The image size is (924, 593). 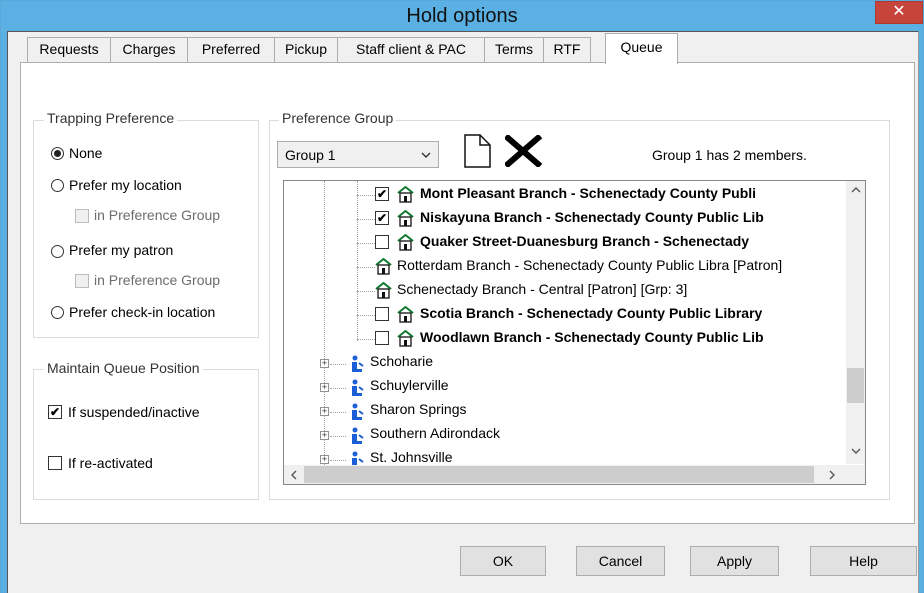 What do you see at coordinates (82, 216) in the screenshot?
I see `checkbox-location-in-group` at bounding box center [82, 216].